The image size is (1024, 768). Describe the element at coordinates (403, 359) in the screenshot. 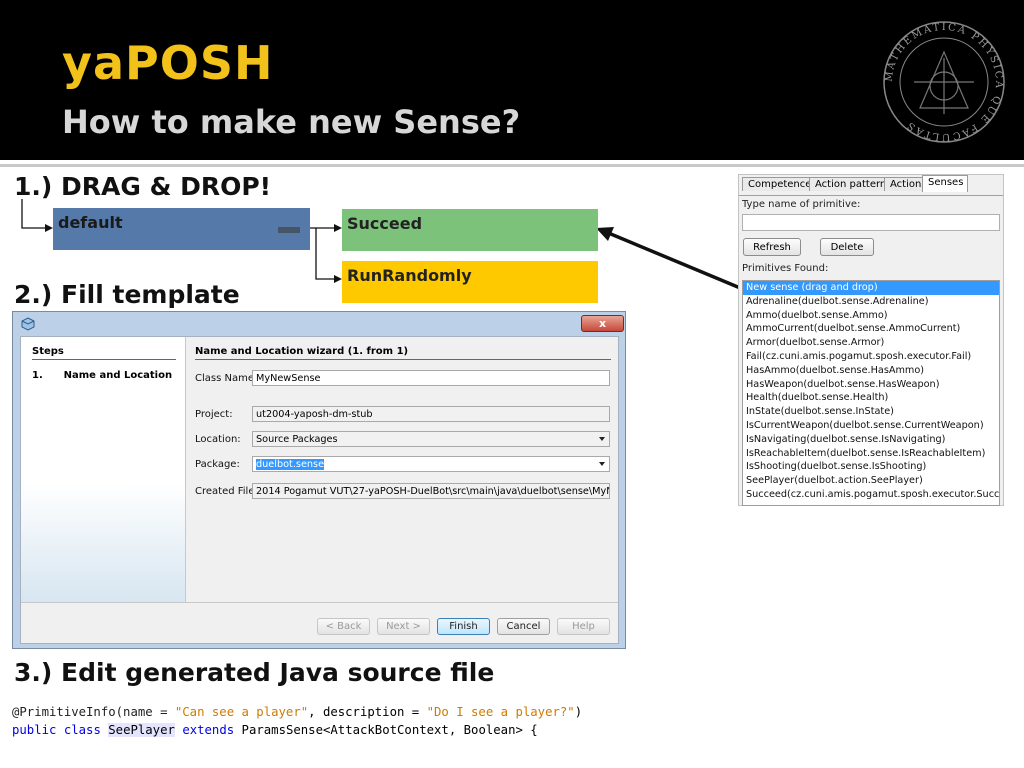

I see `wizard-header-divider` at that location.